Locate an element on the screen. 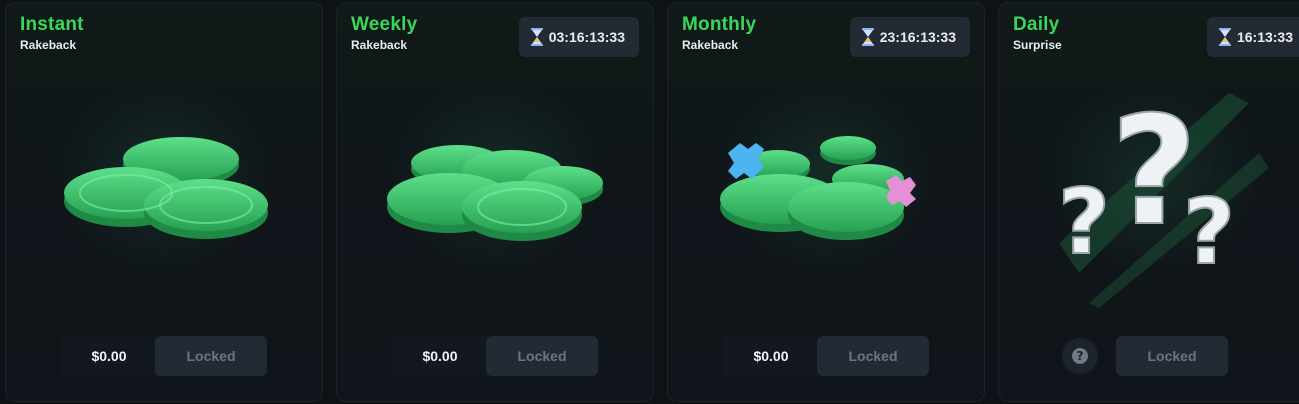 The image size is (1299, 404). card-title: Monthly is located at coordinates (719, 24).